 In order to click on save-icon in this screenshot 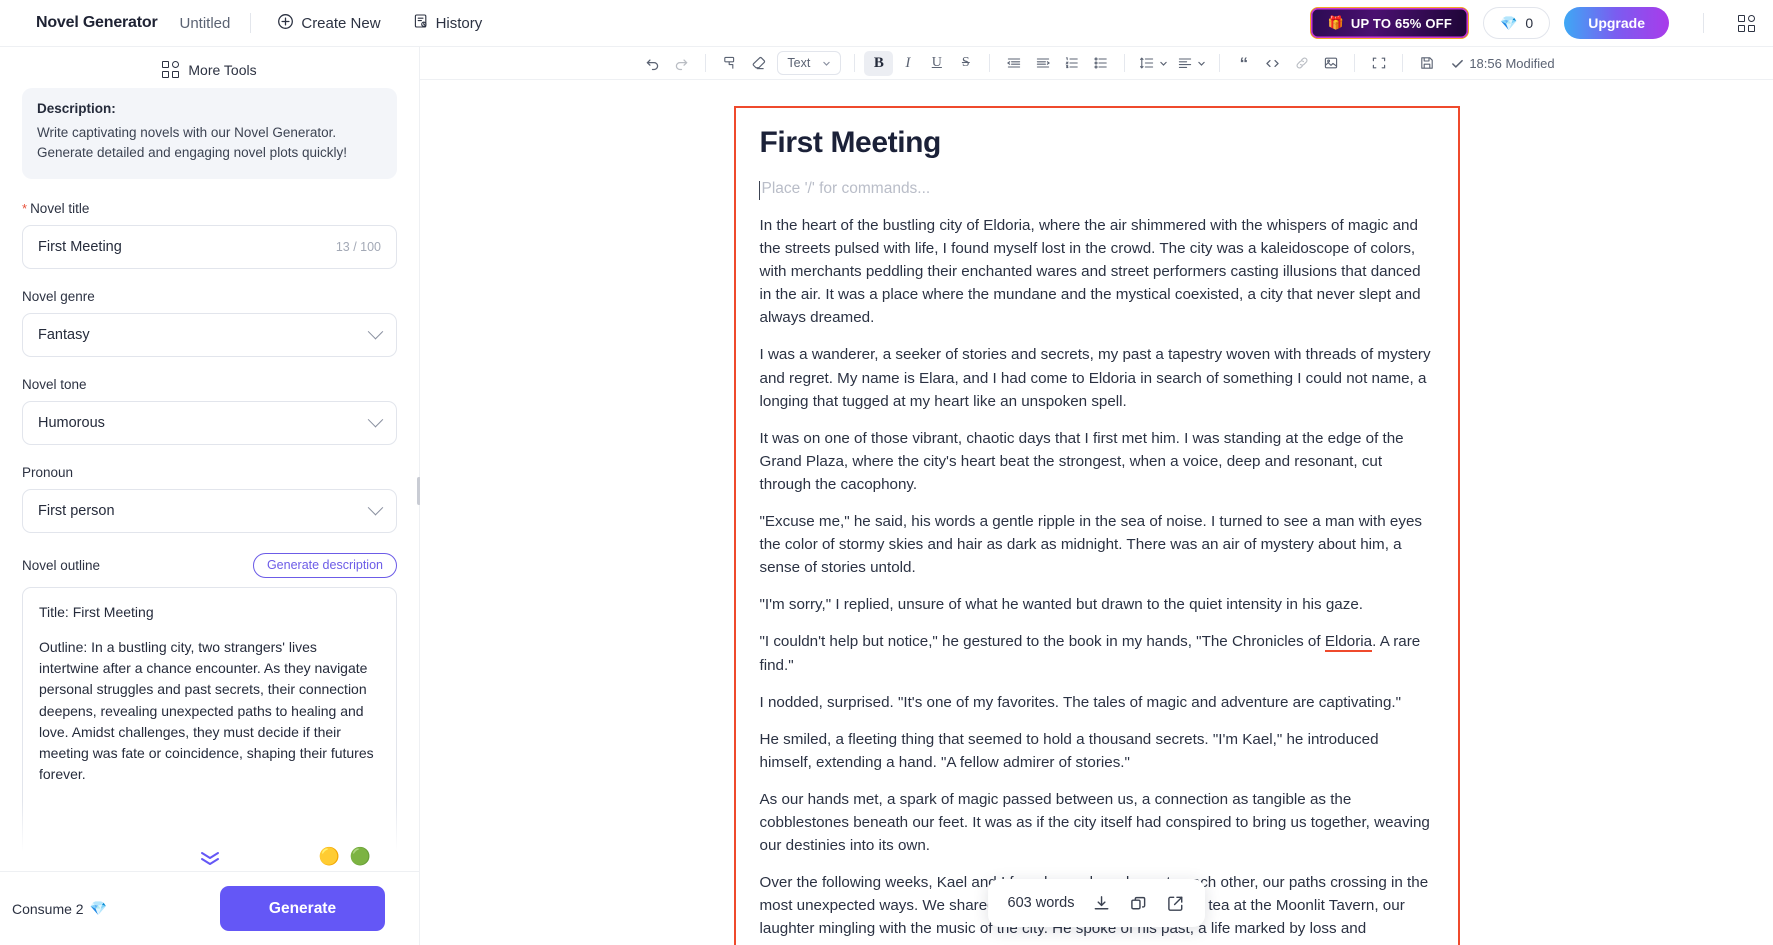, I will do `click(1426, 63)`.